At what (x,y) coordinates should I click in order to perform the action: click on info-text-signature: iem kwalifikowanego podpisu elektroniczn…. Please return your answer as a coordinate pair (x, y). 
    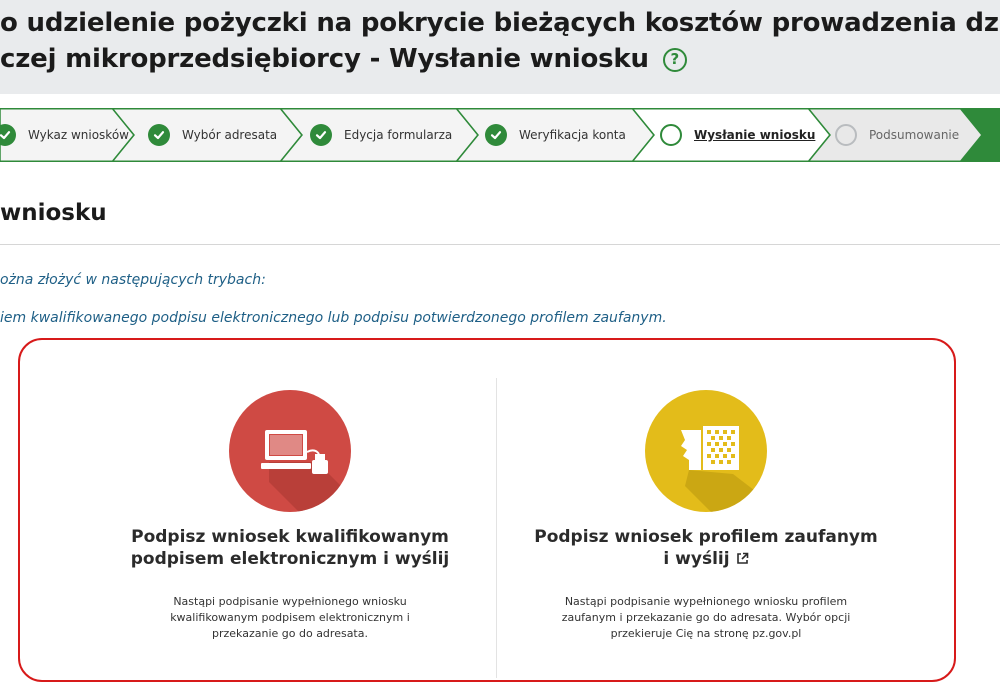
    Looking at the image, I should click on (333, 318).